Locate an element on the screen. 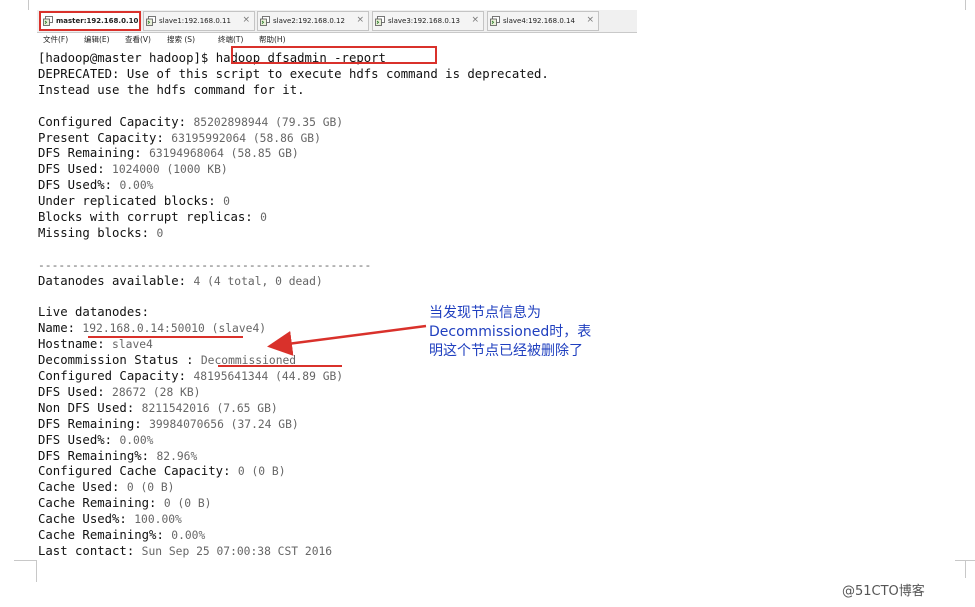 Image resolution: width=975 pixels, height=607 pixels. annotation-arrow is located at coordinates (347, 340).